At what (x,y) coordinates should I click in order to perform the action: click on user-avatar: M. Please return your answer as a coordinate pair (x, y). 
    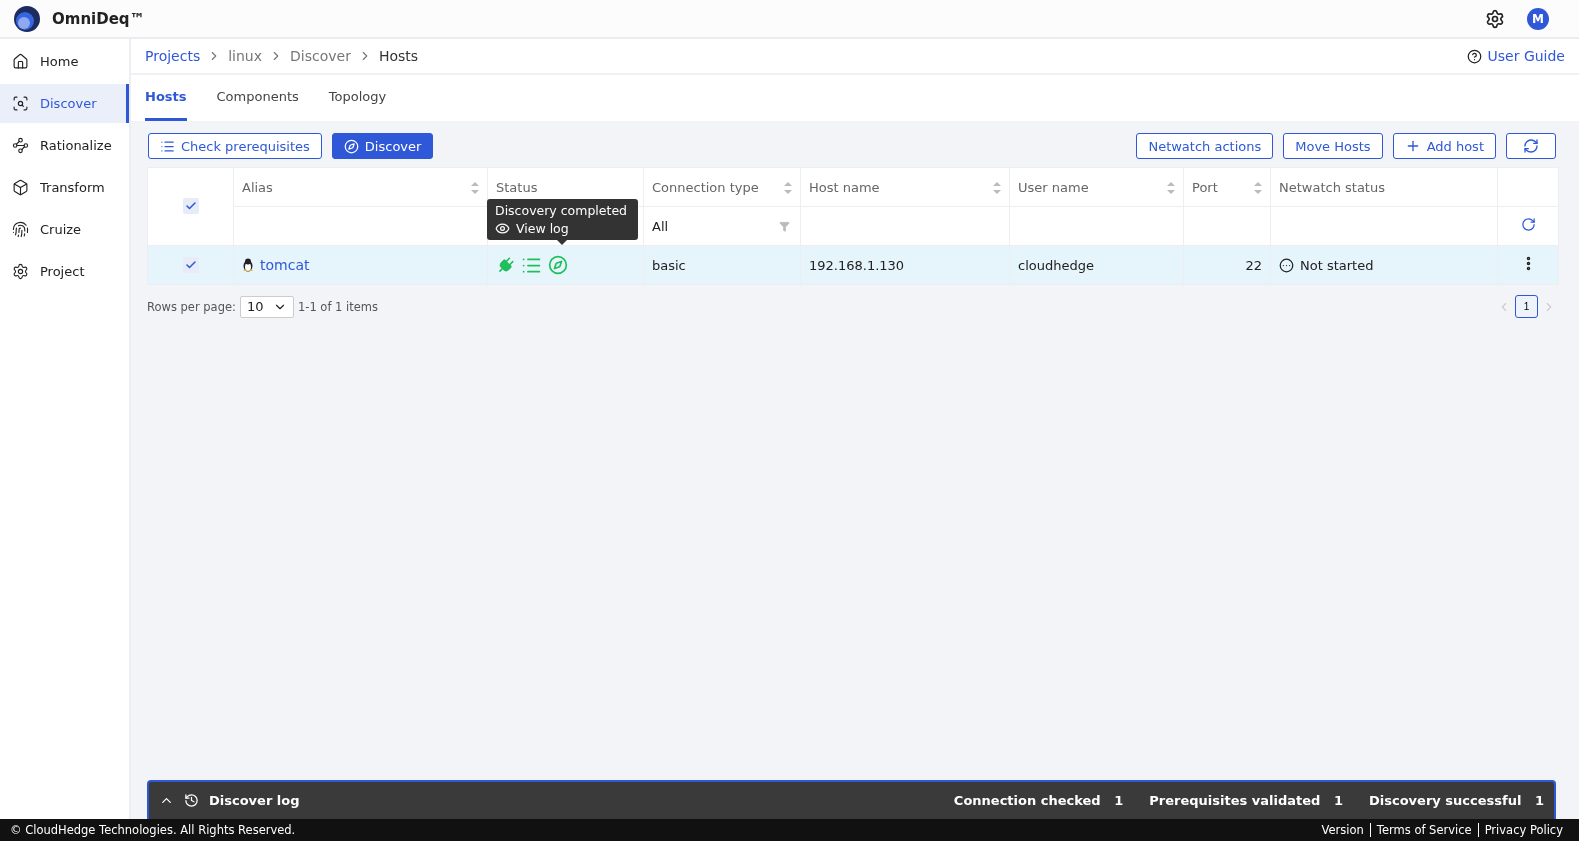
    Looking at the image, I should click on (1538, 18).